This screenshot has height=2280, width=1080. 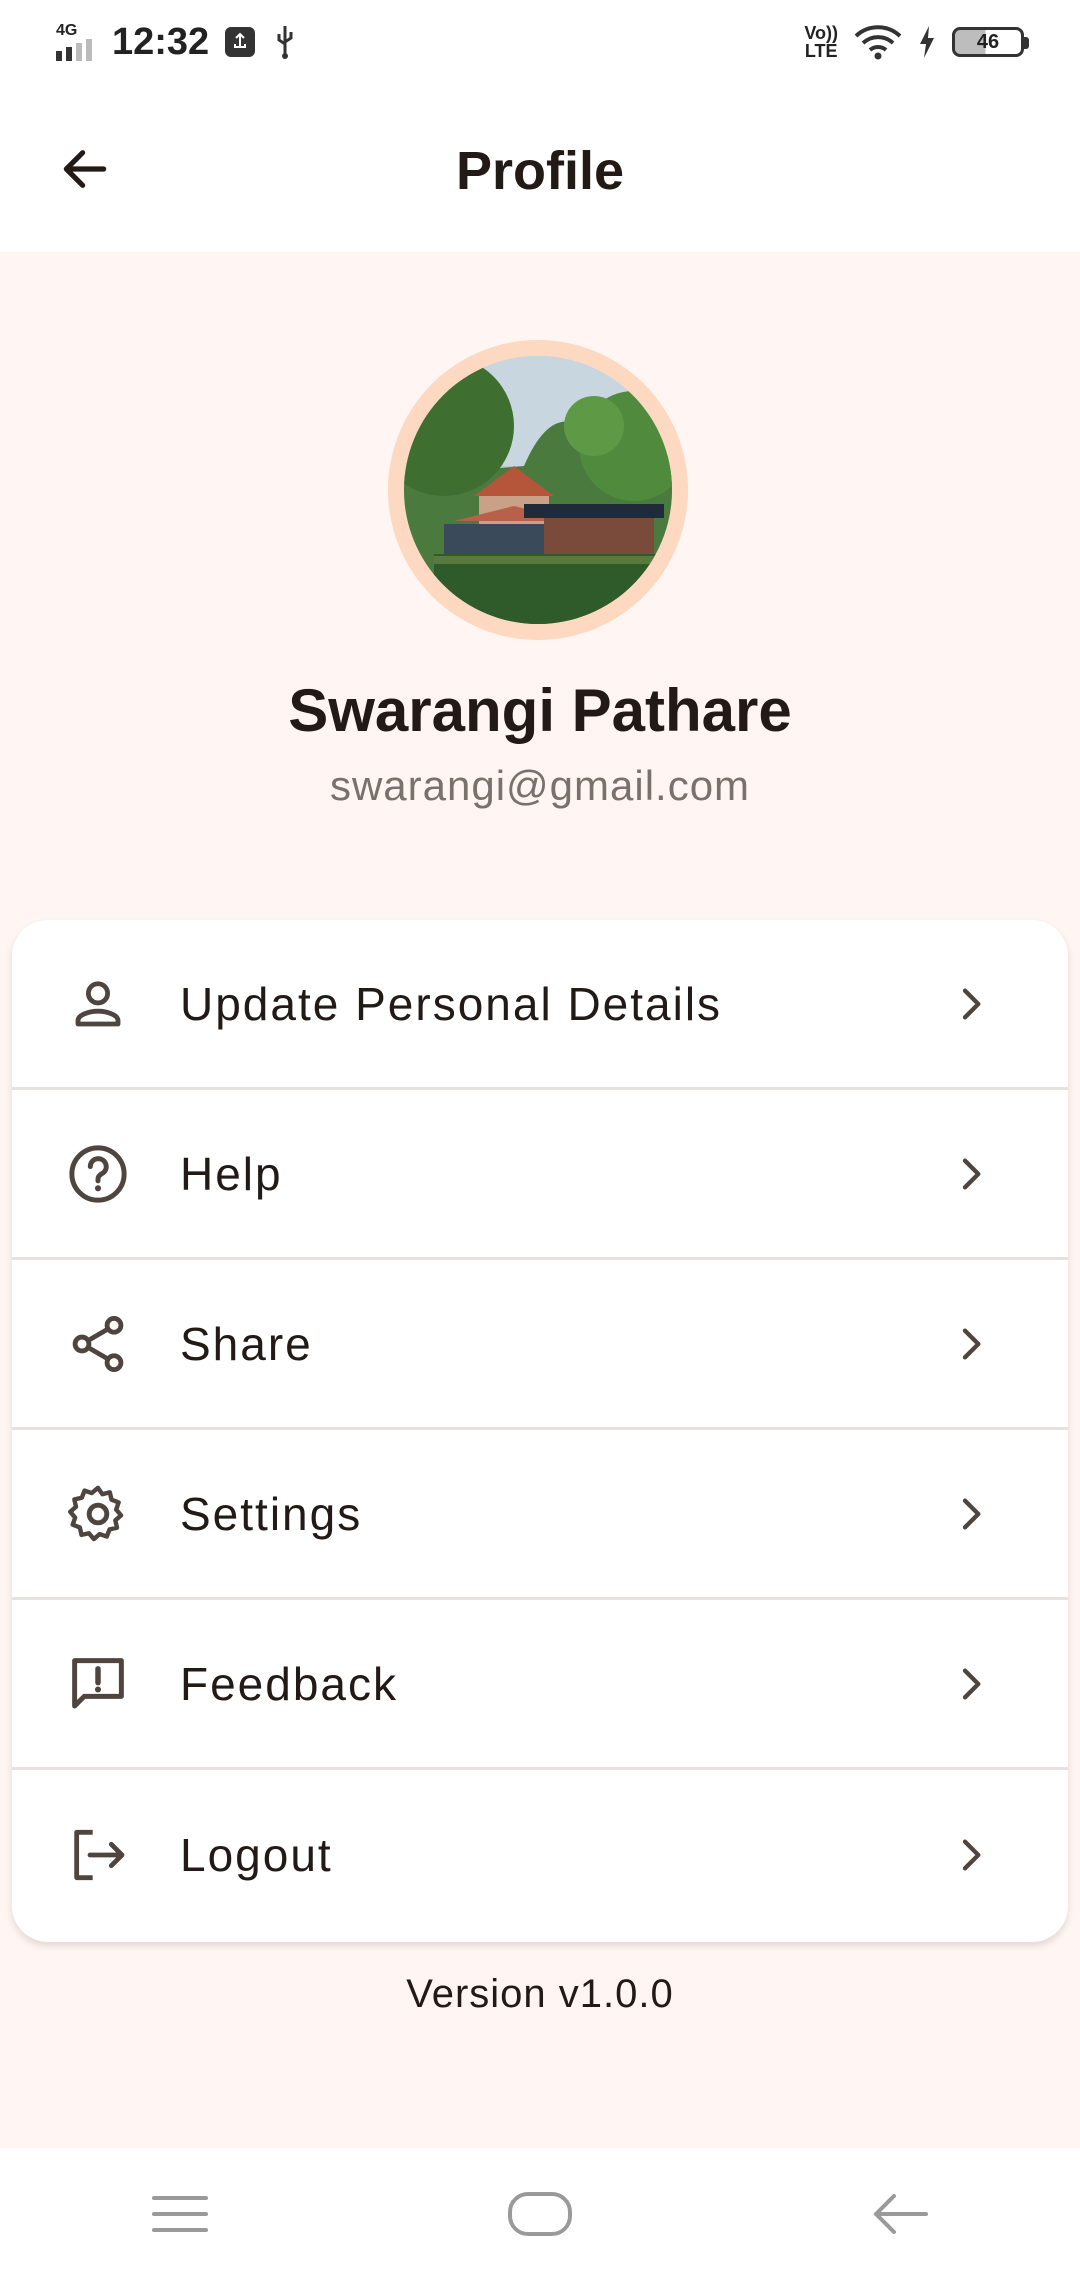 What do you see at coordinates (98, 1684) in the screenshot?
I see `feedback-icon` at bounding box center [98, 1684].